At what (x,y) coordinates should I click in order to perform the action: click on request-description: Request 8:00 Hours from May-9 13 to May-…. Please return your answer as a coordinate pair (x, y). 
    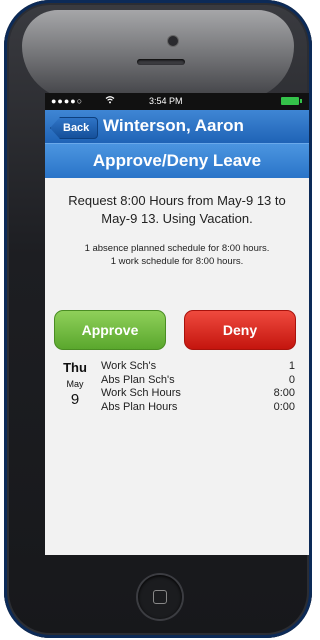
    Looking at the image, I should click on (177, 209).